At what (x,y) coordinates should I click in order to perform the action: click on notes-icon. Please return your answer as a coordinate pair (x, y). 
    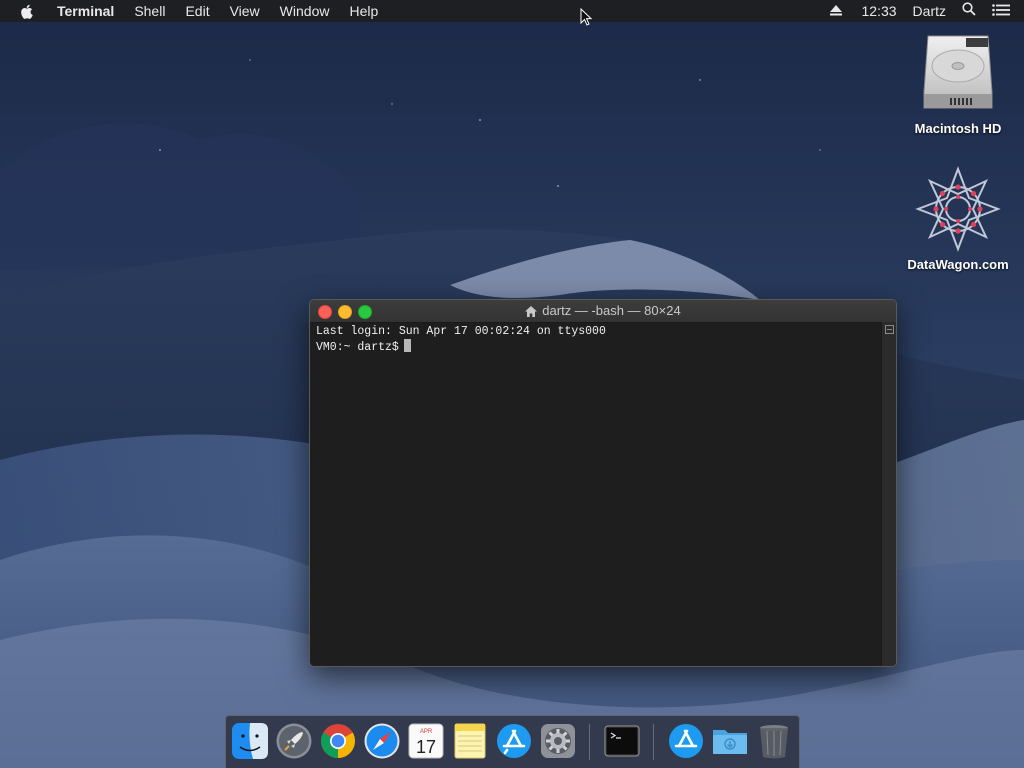
    Looking at the image, I should click on (470, 741).